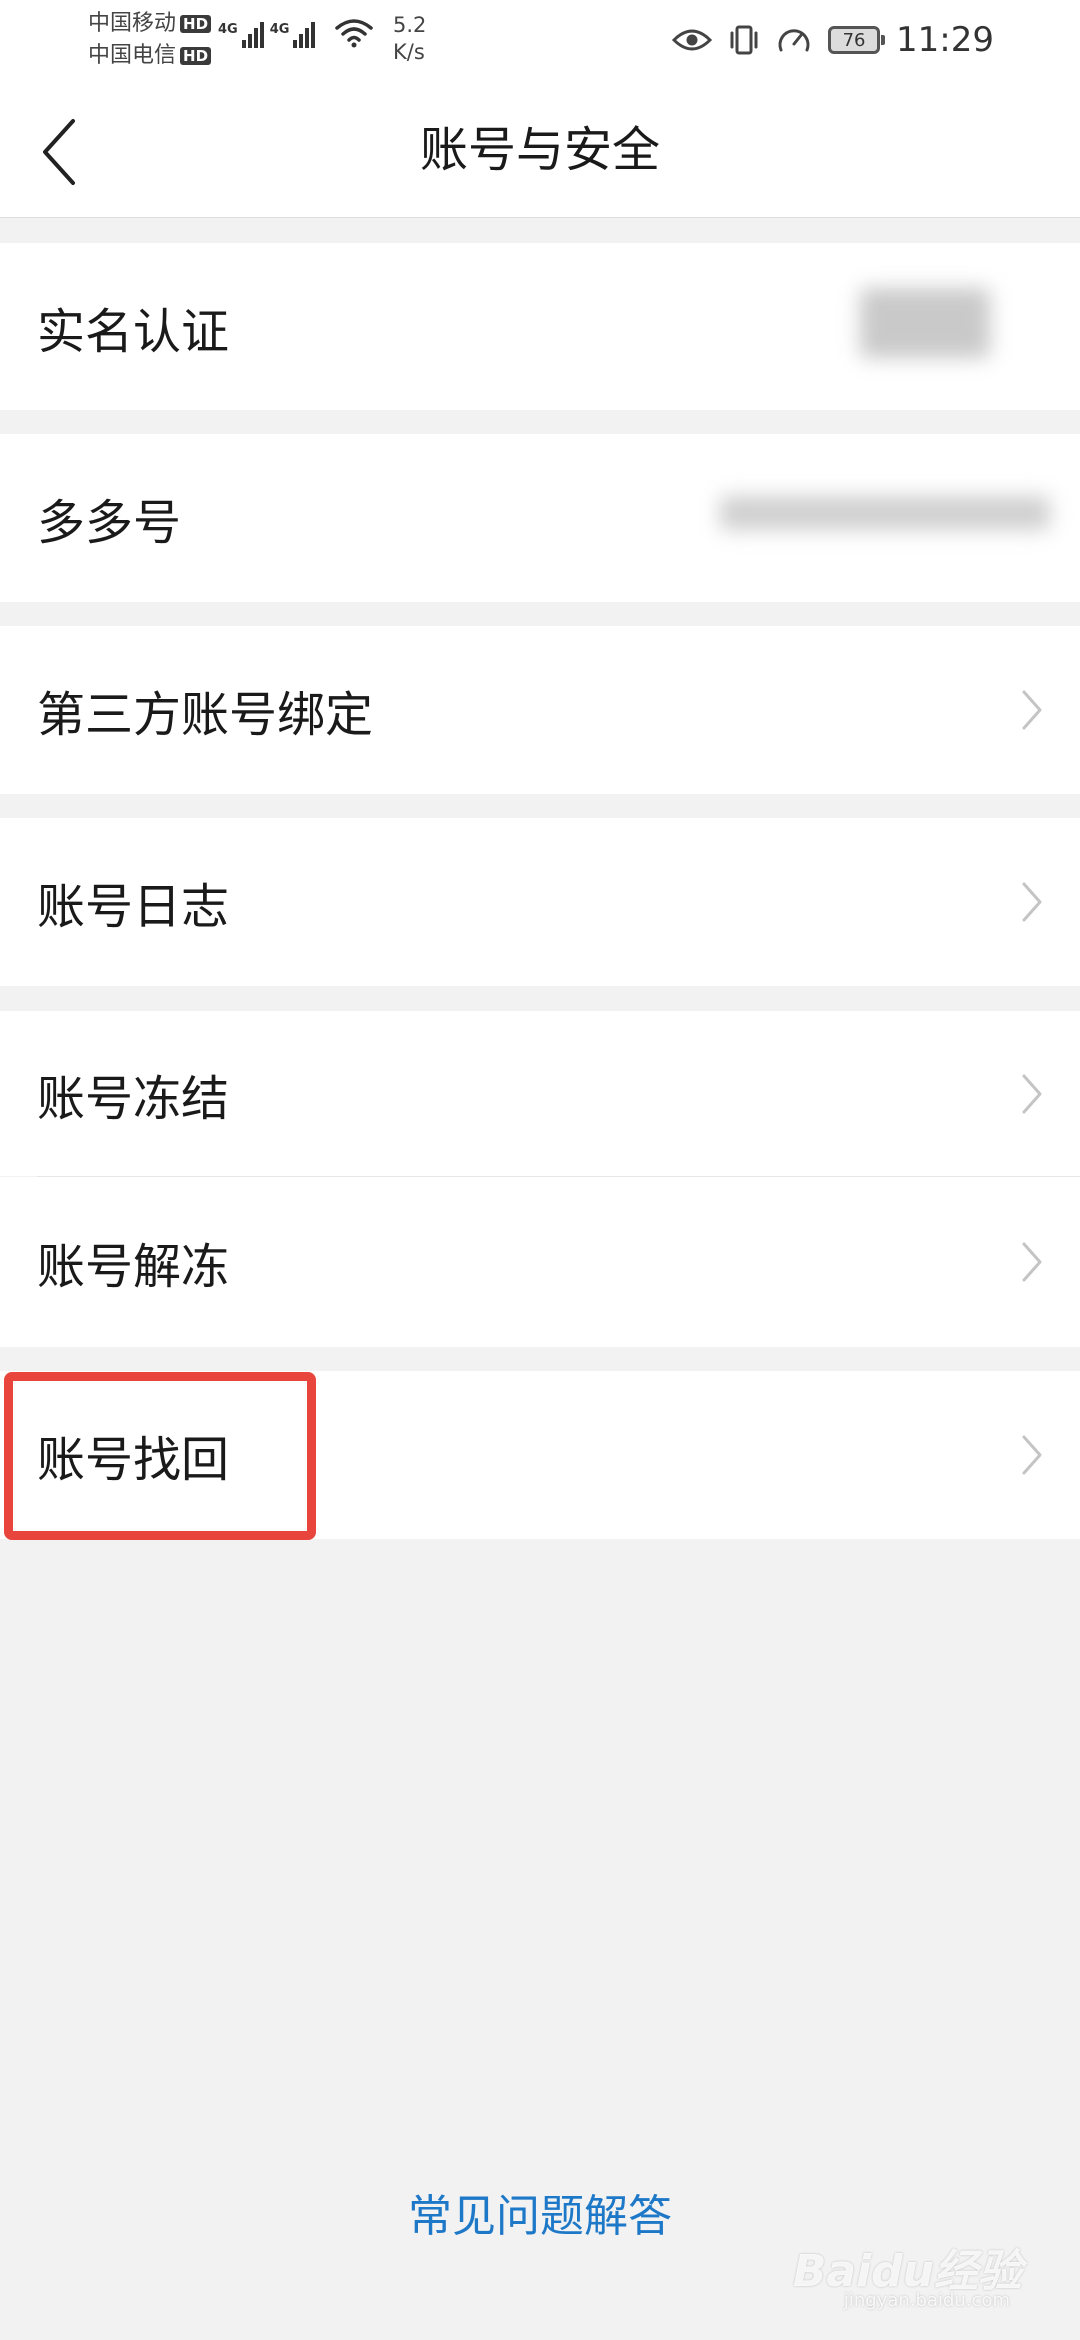  Describe the element at coordinates (354, 33) in the screenshot. I see `wifi-icon` at that location.